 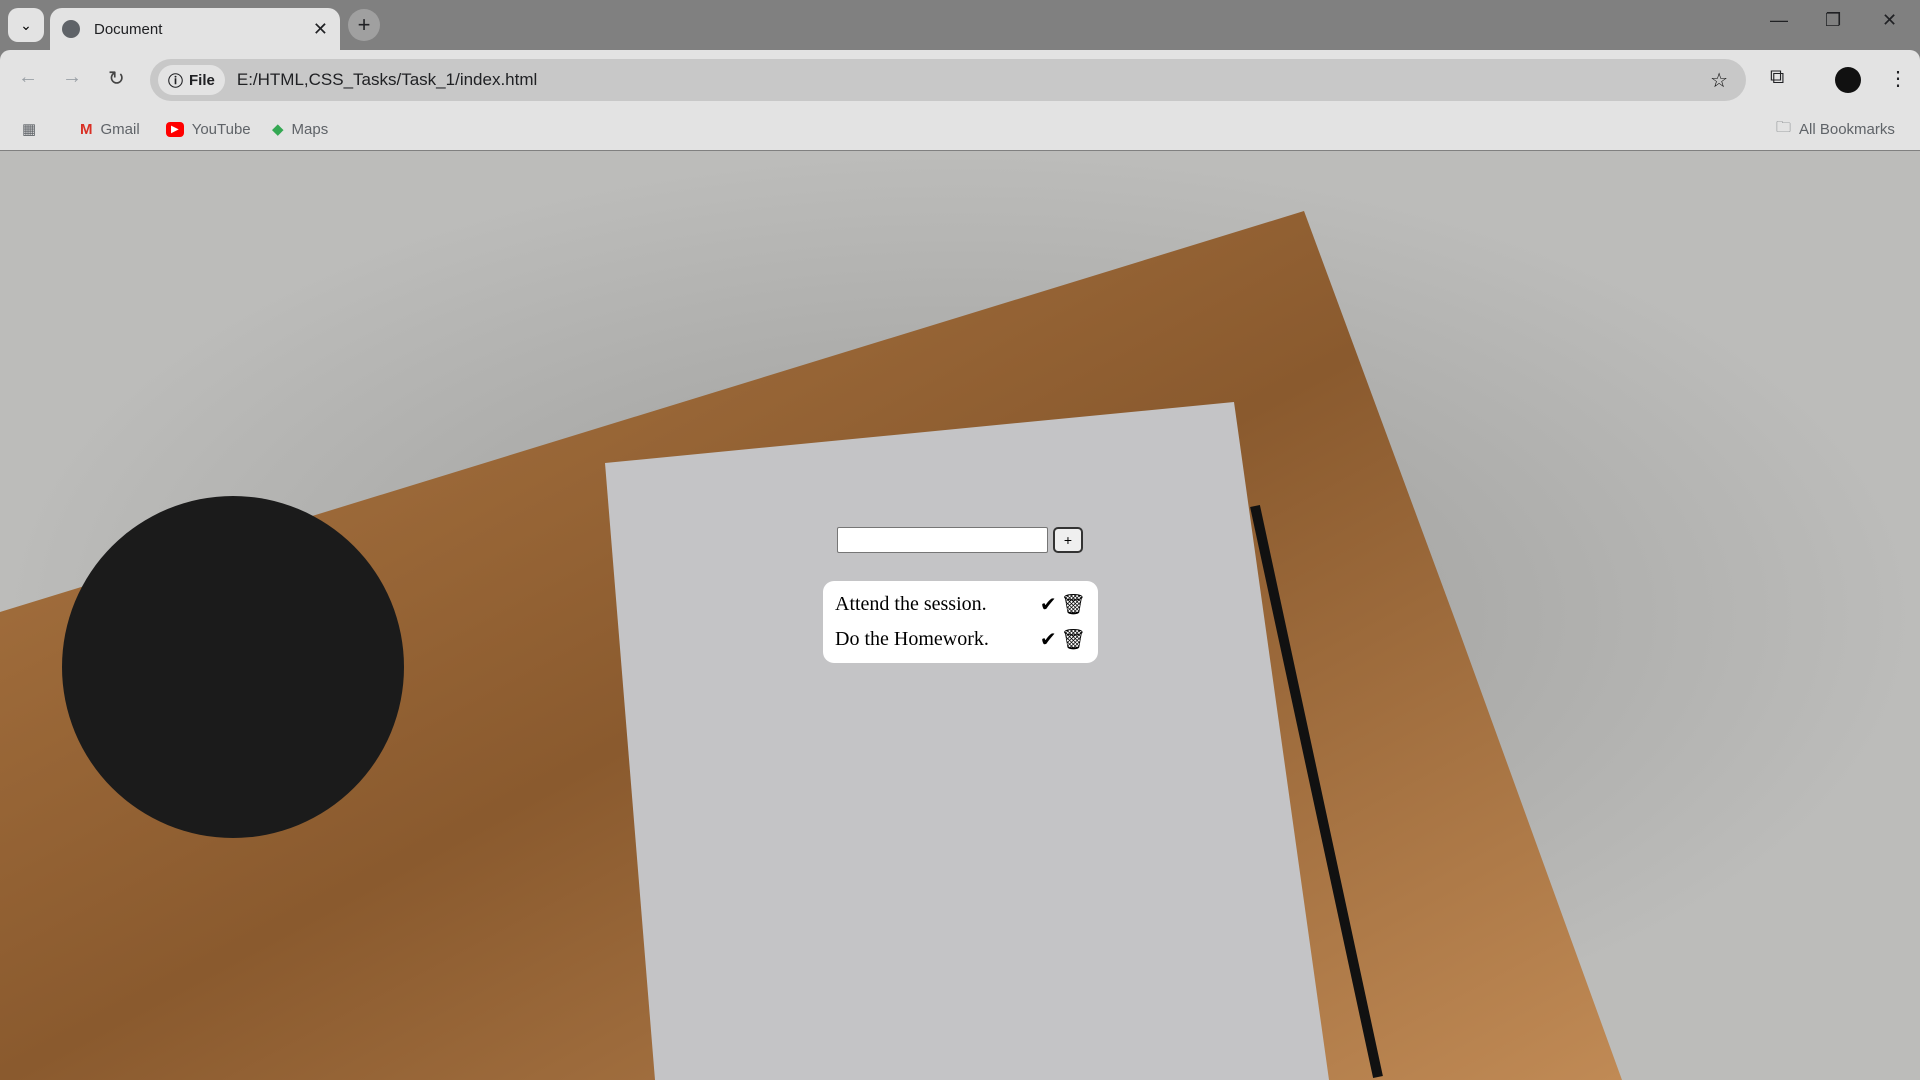 I want to click on bookmark-gmail: M Gmail, so click(x=110, y=129).